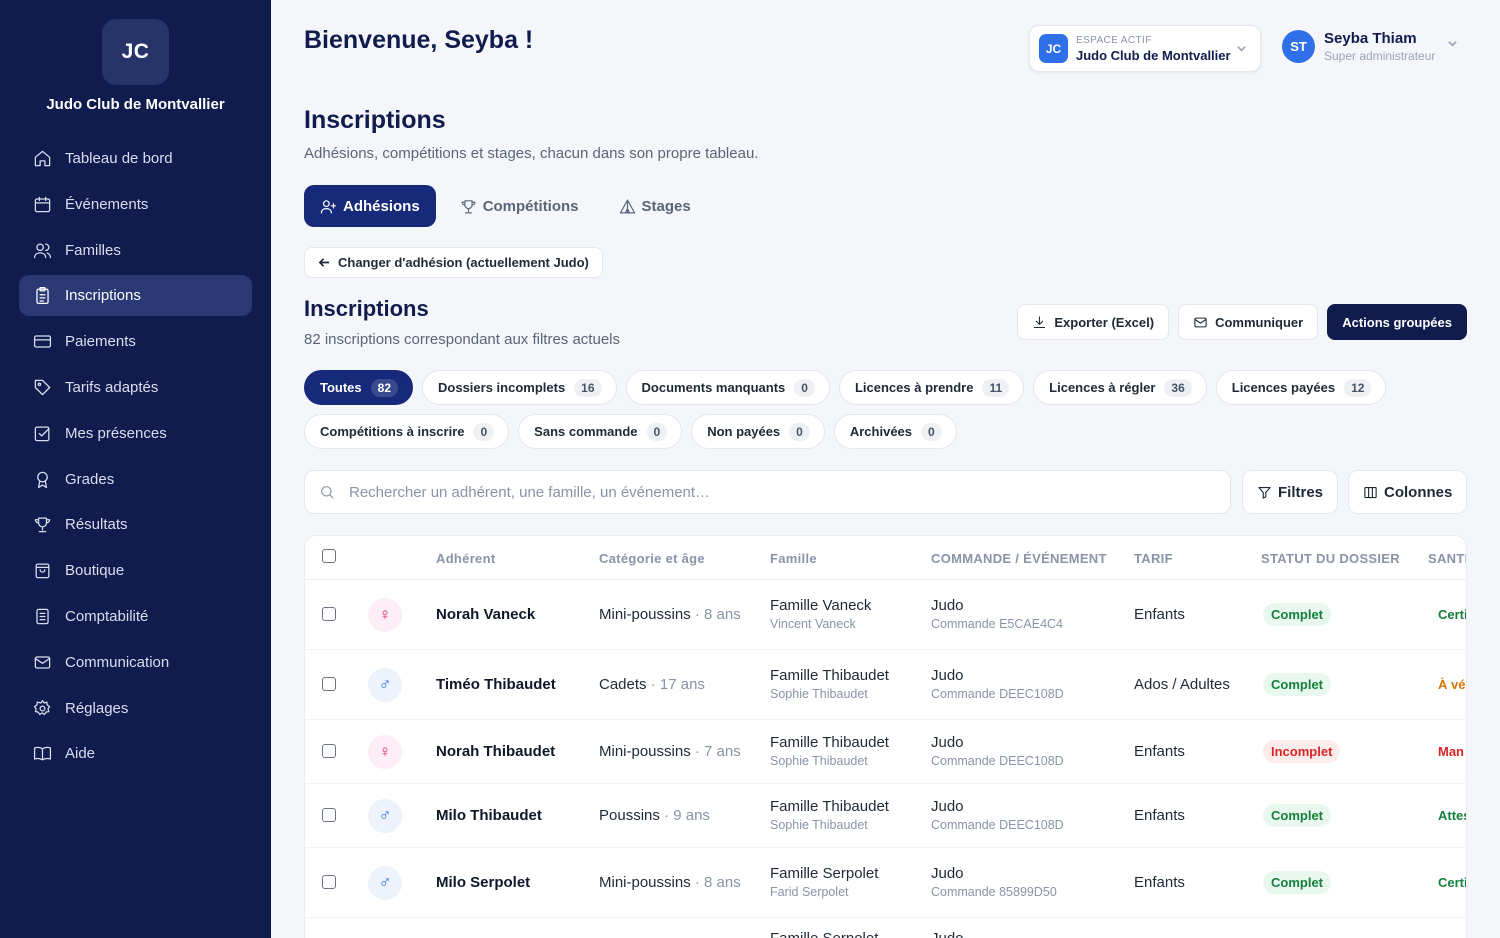  What do you see at coordinates (600, 431) in the screenshot?
I see `filter-chip: Sans commande 0` at bounding box center [600, 431].